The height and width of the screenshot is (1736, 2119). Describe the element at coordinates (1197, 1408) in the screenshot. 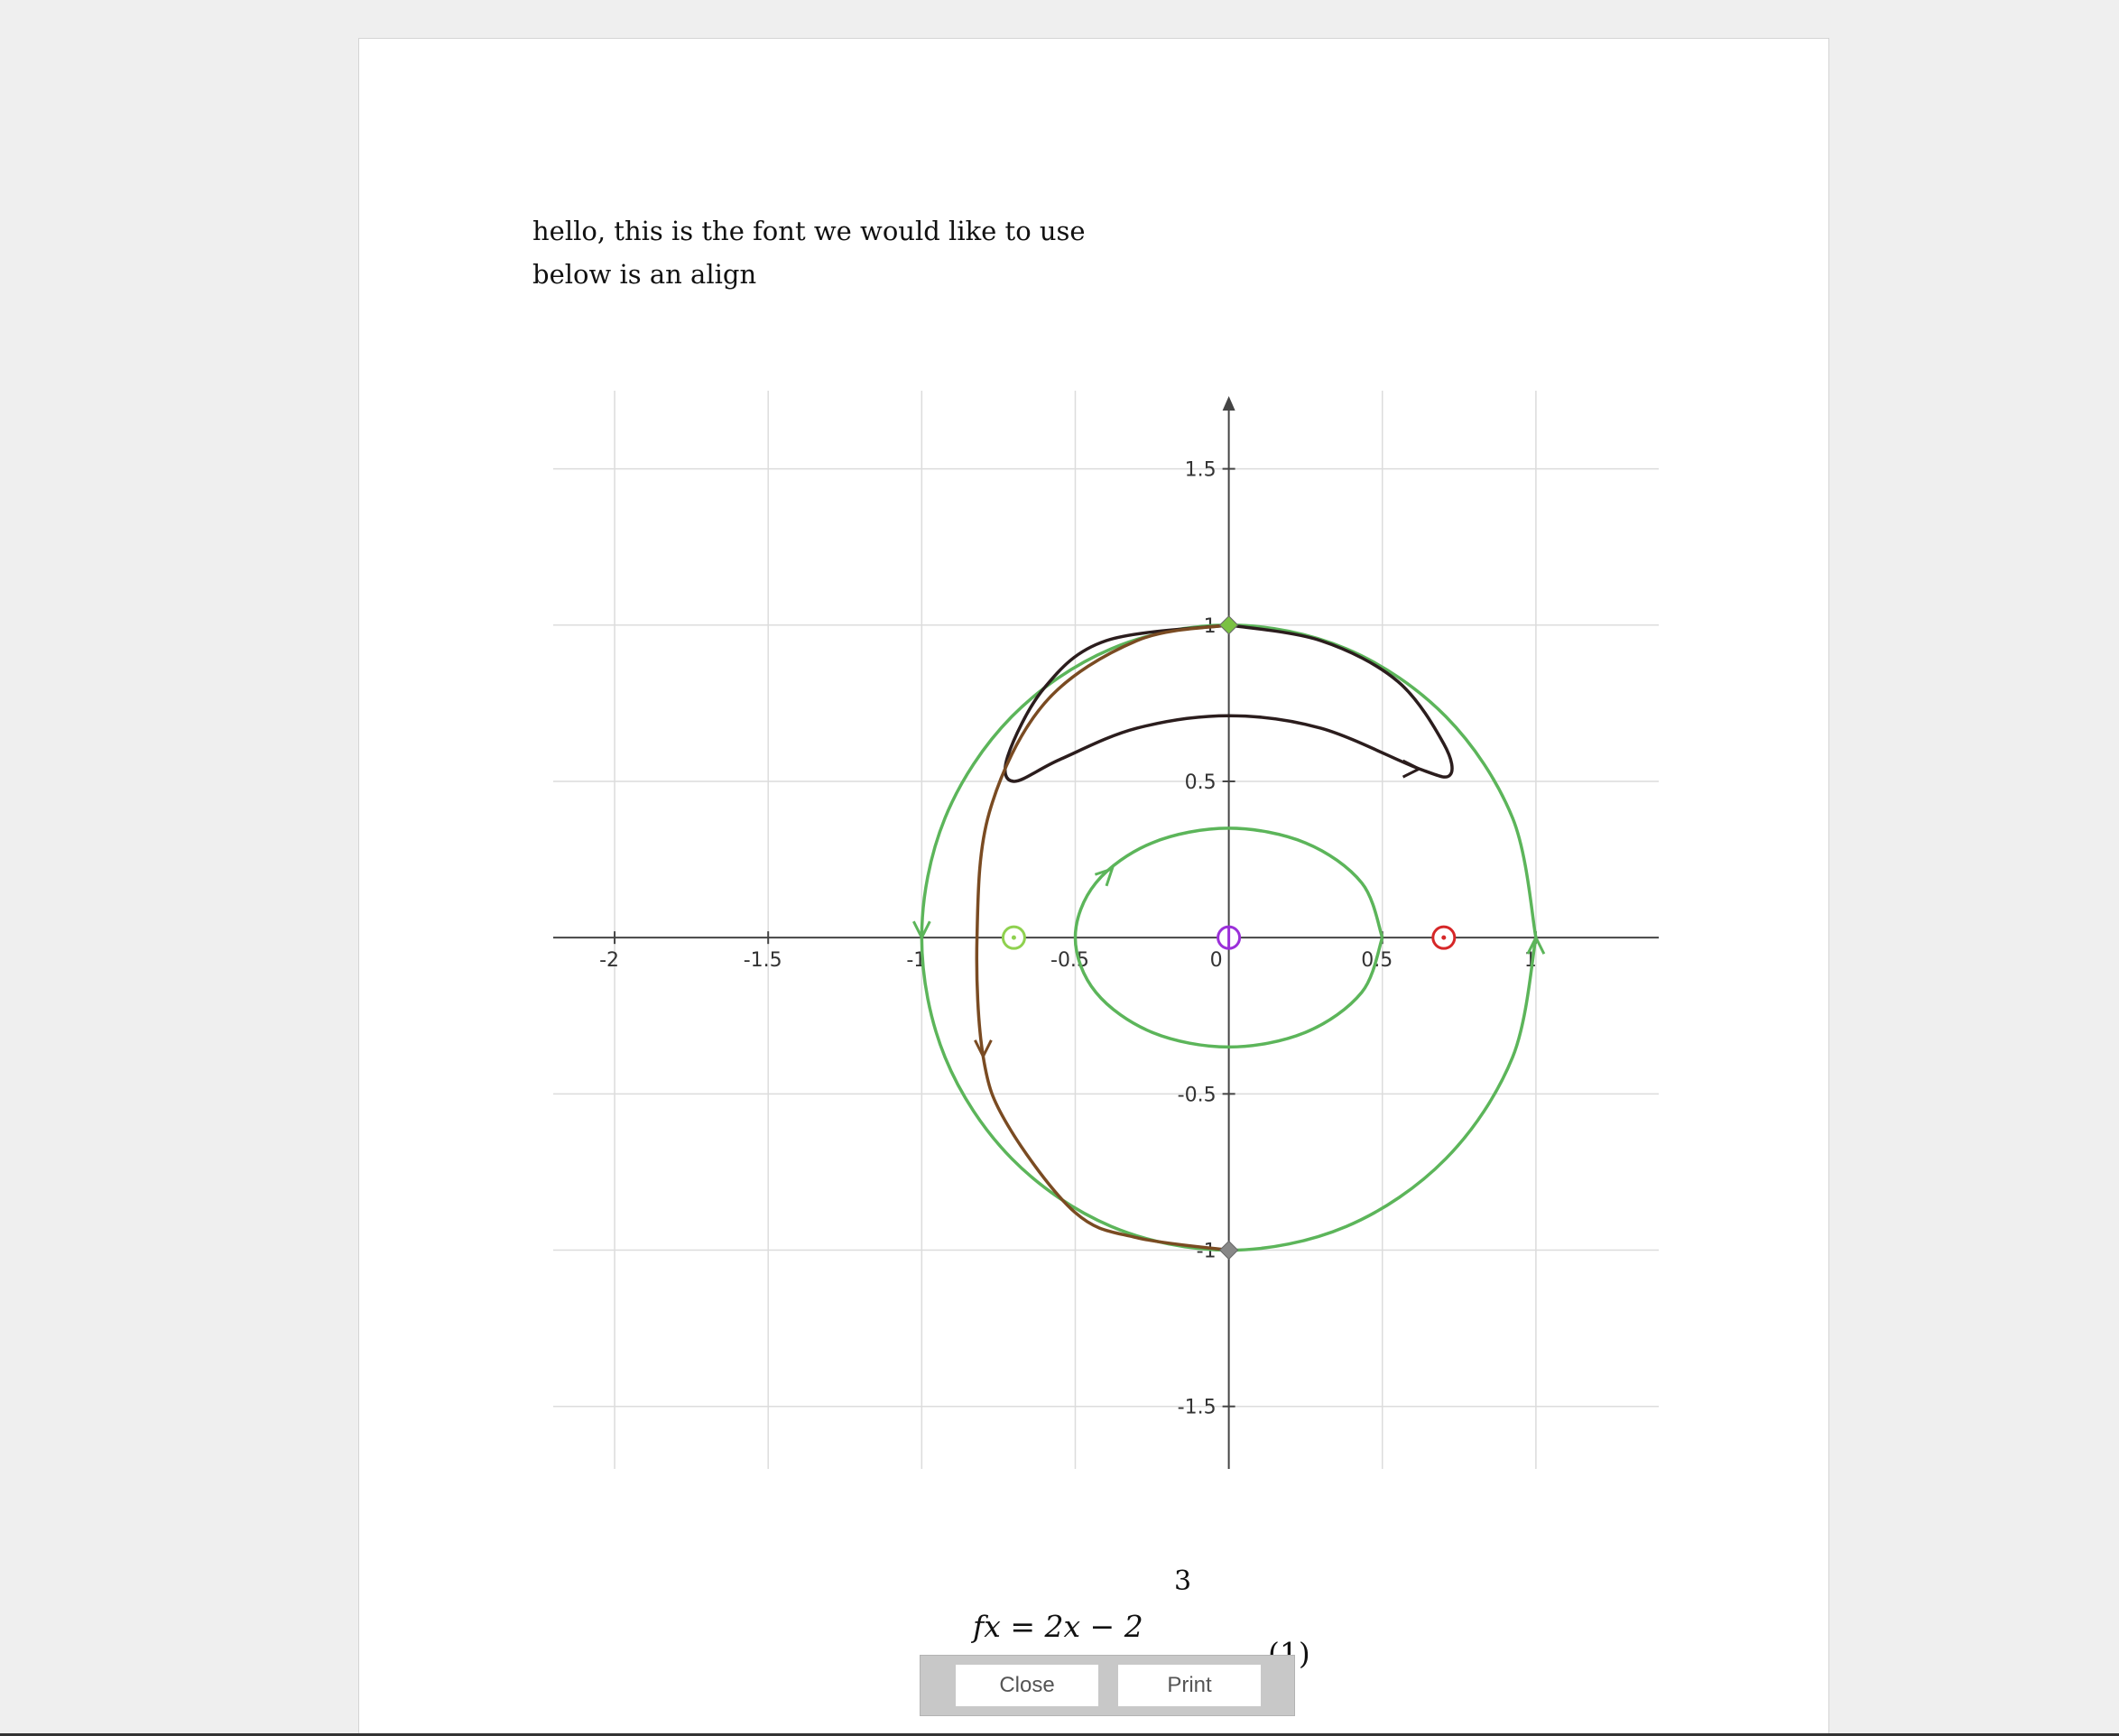

I see `y-tick-label: -1.5` at that location.